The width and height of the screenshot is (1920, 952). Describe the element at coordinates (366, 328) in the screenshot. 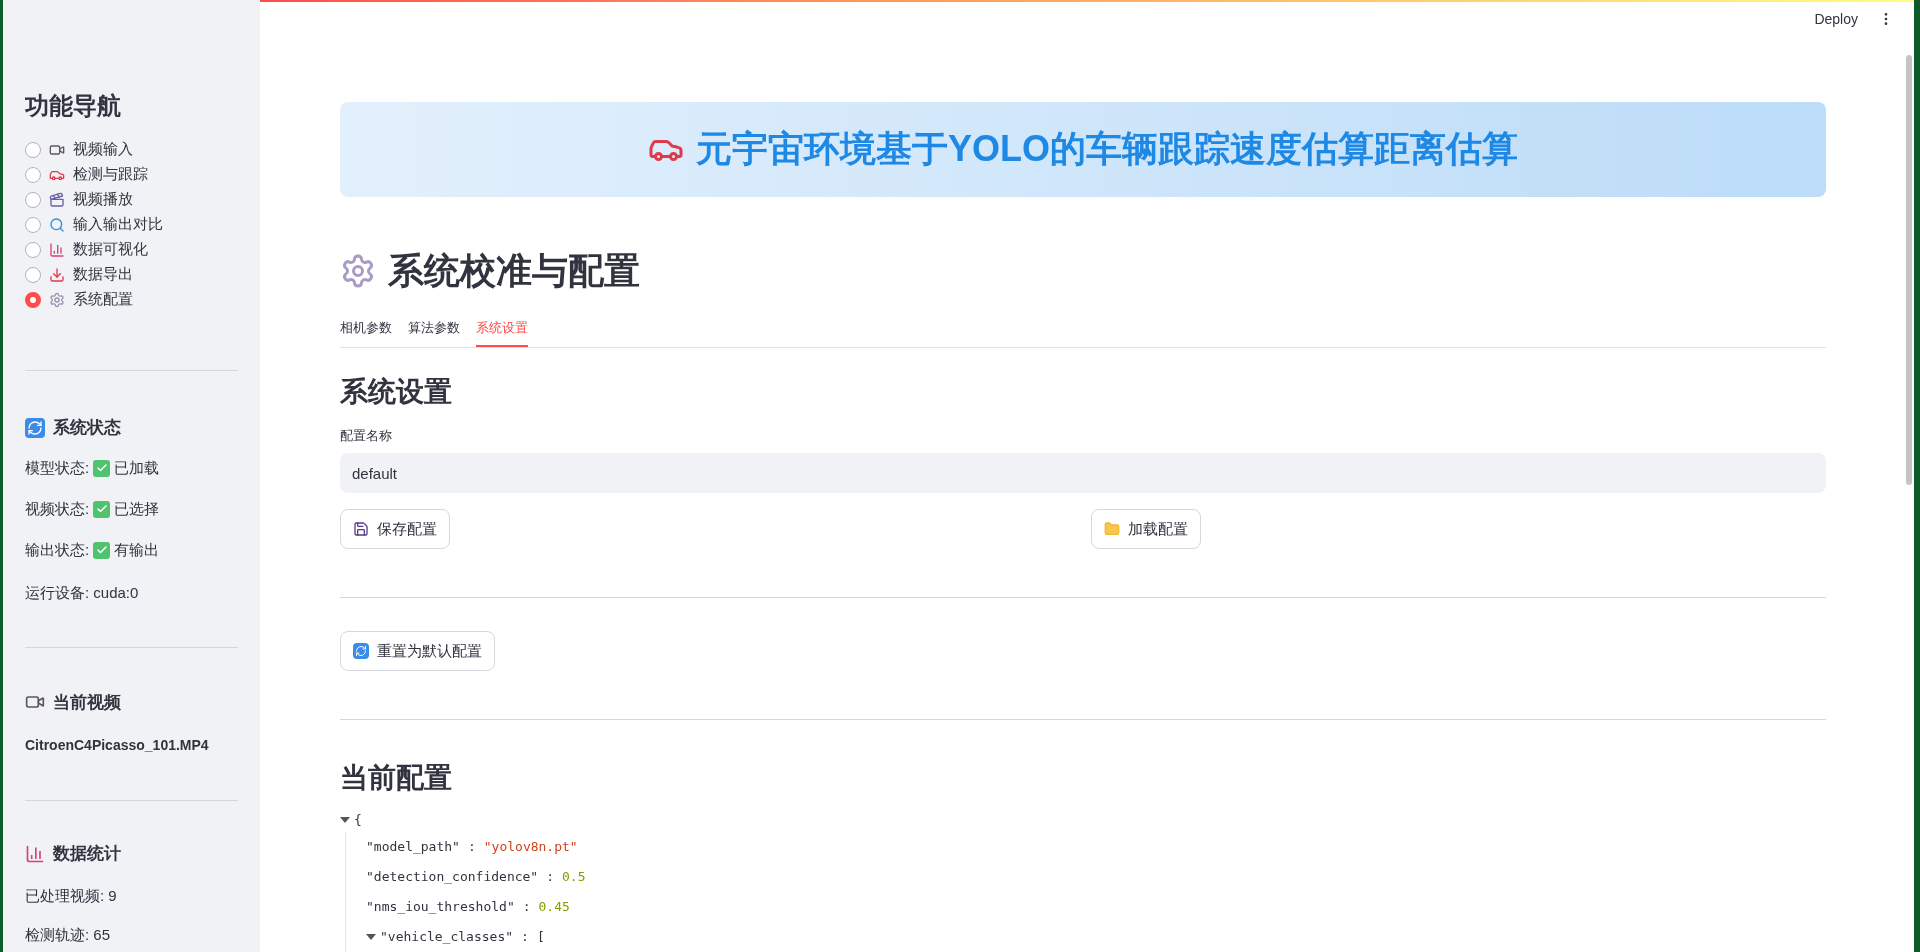

I see `tab: 相机参数` at that location.